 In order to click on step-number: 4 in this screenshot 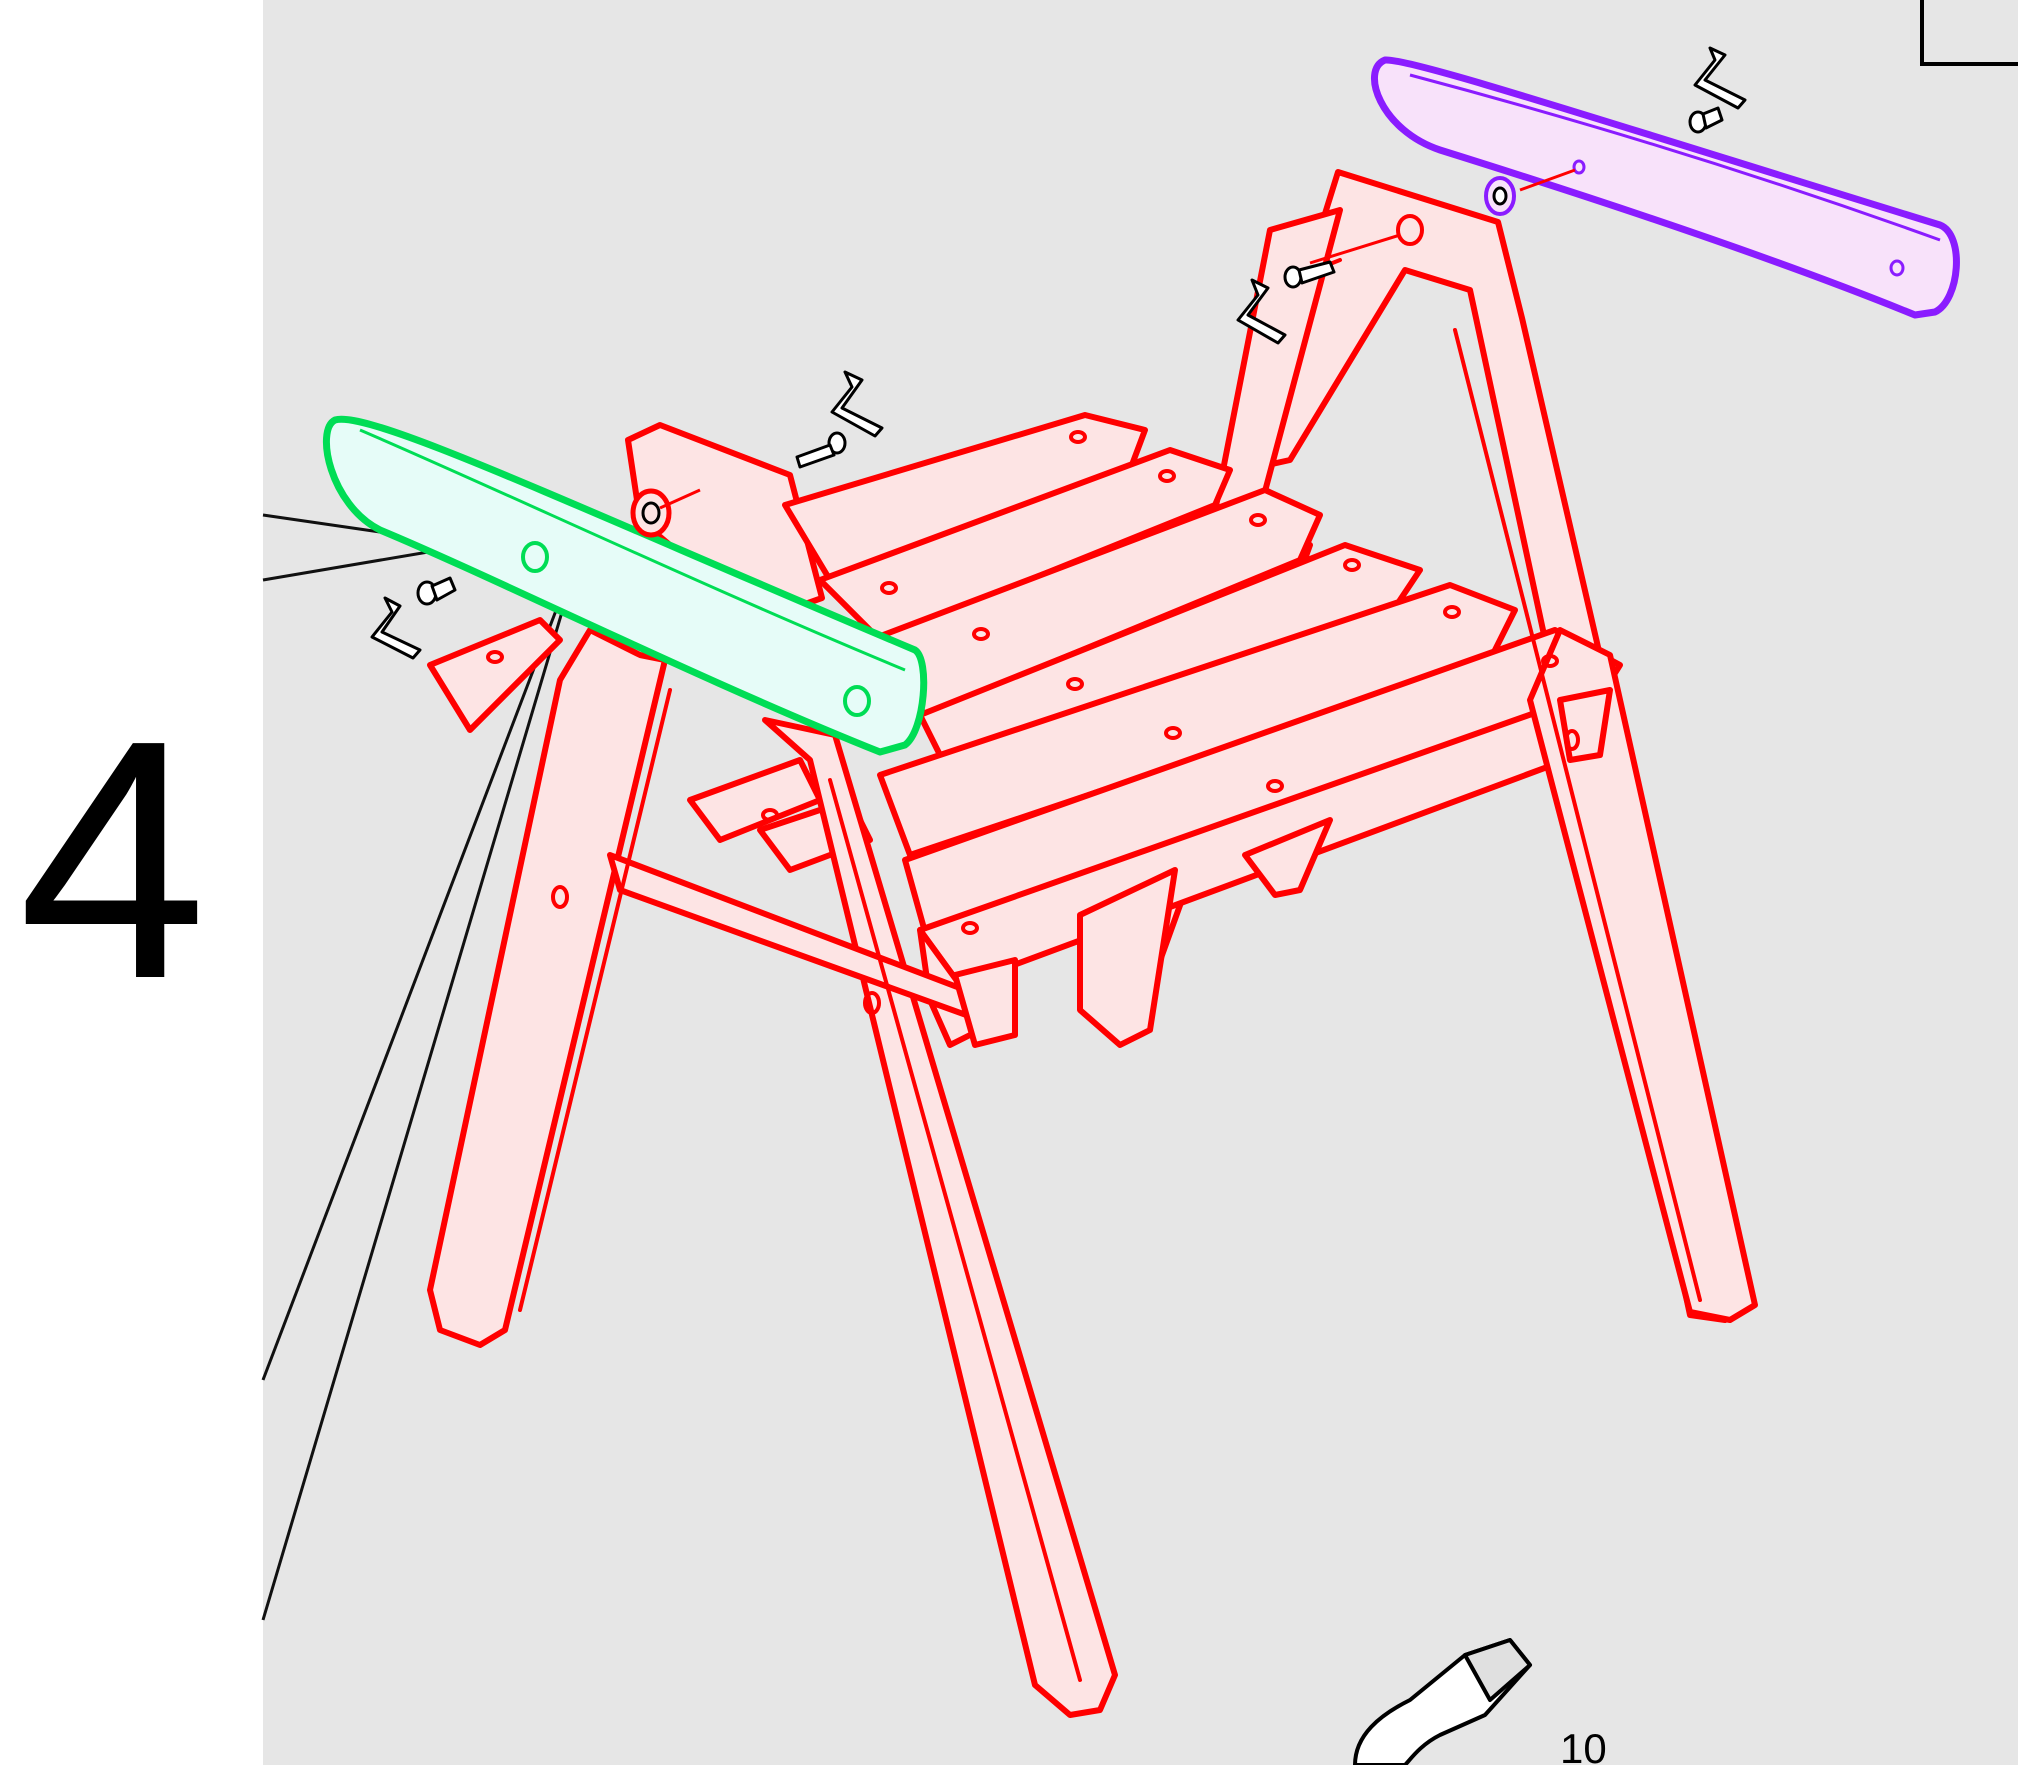, I will do `click(113, 860)`.